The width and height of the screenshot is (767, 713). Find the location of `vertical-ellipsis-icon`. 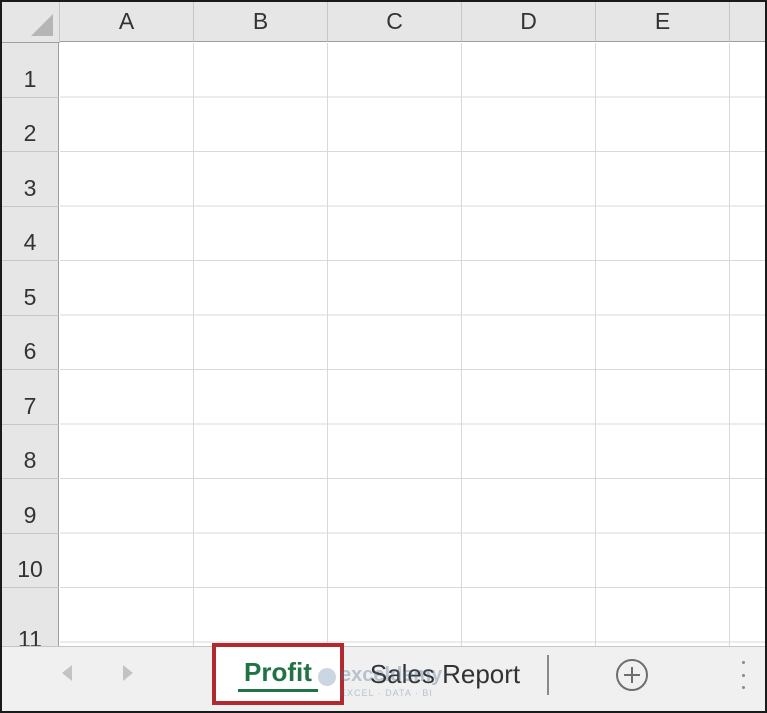

vertical-ellipsis-icon is located at coordinates (743, 675).